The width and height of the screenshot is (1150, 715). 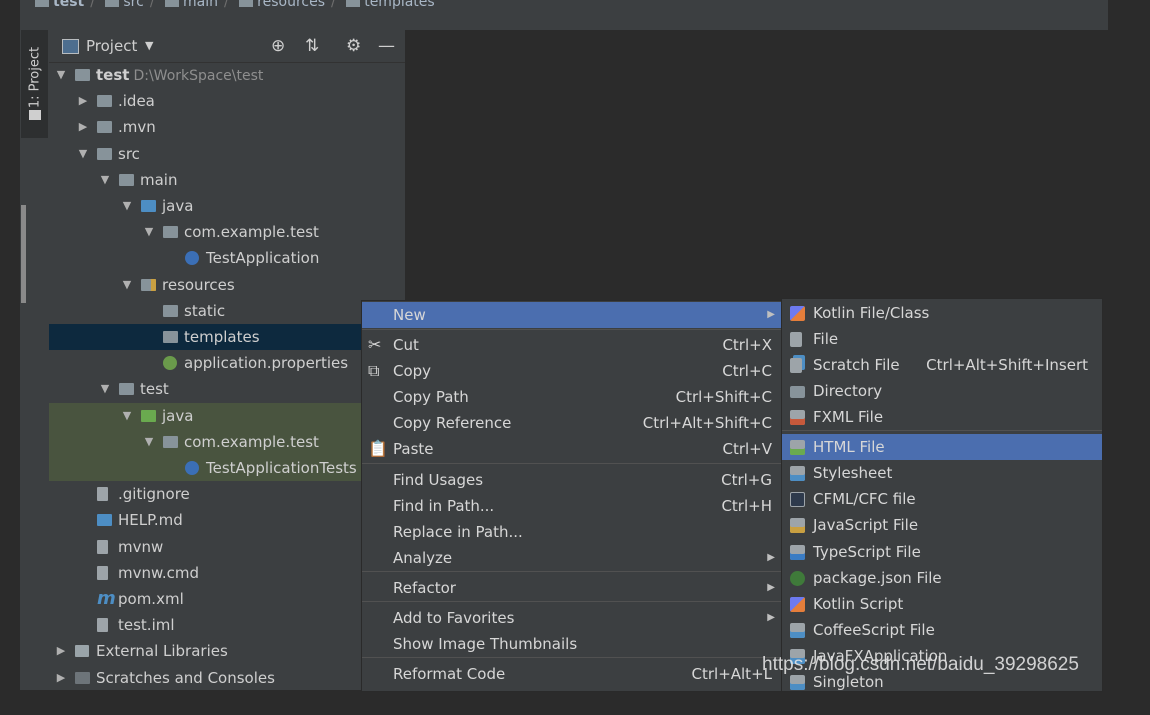 I want to click on menu-item-refactor: Refactor ▶, so click(x=571, y=588).